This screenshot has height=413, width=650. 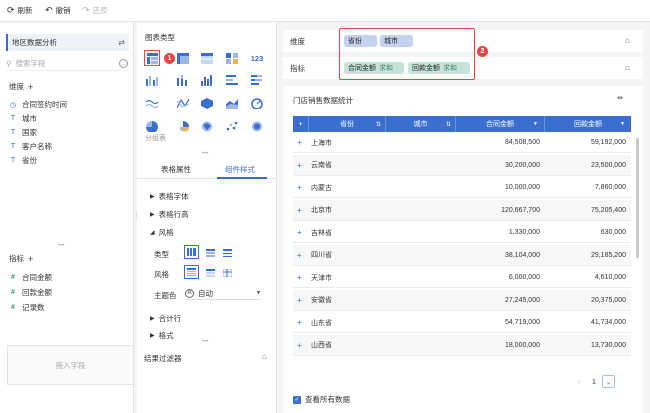 I want to click on column-header: 回款金额 ▼, so click(x=588, y=124).